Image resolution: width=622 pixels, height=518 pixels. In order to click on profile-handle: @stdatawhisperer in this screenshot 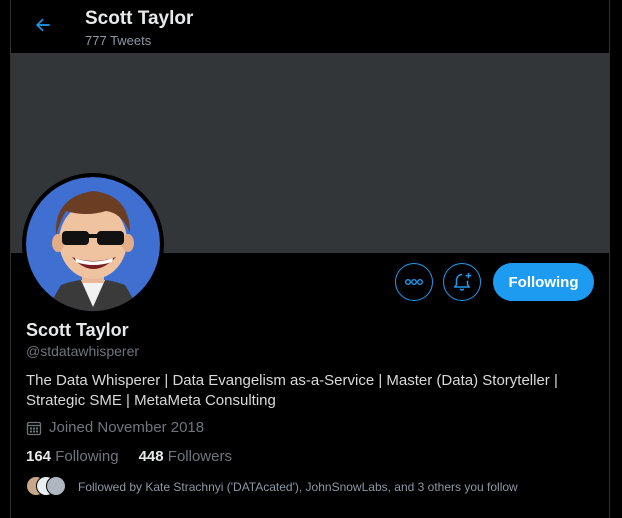, I will do `click(83, 351)`.